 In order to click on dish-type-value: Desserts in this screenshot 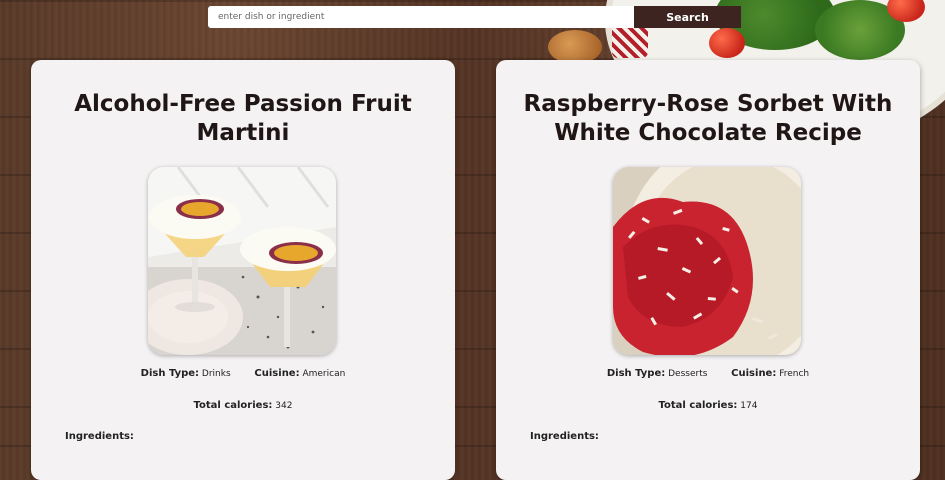, I will do `click(688, 374)`.